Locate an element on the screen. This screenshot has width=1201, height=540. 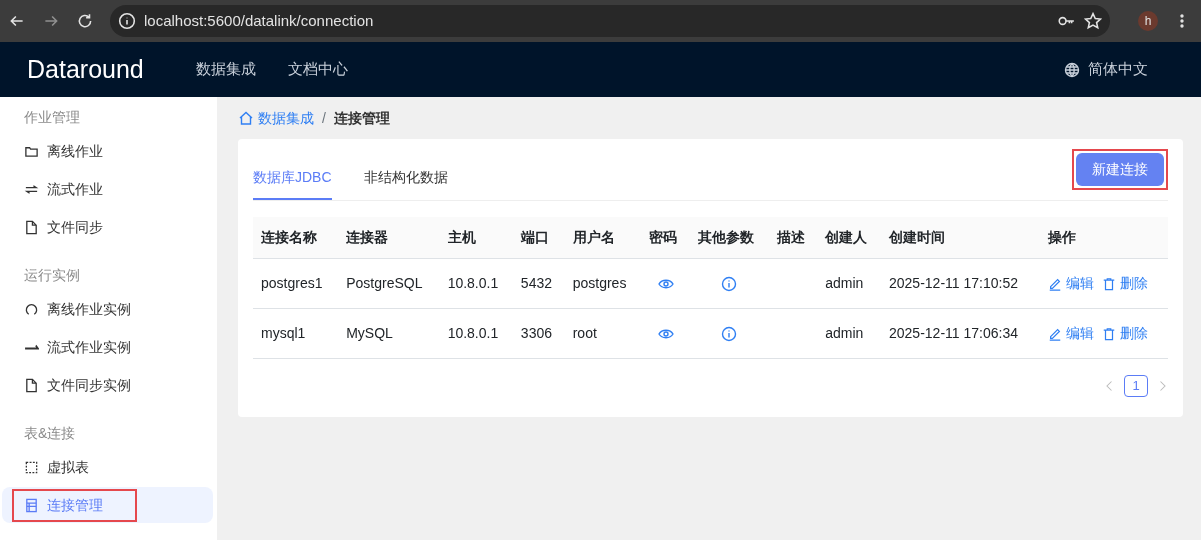
table-icon is located at coordinates (31, 505).